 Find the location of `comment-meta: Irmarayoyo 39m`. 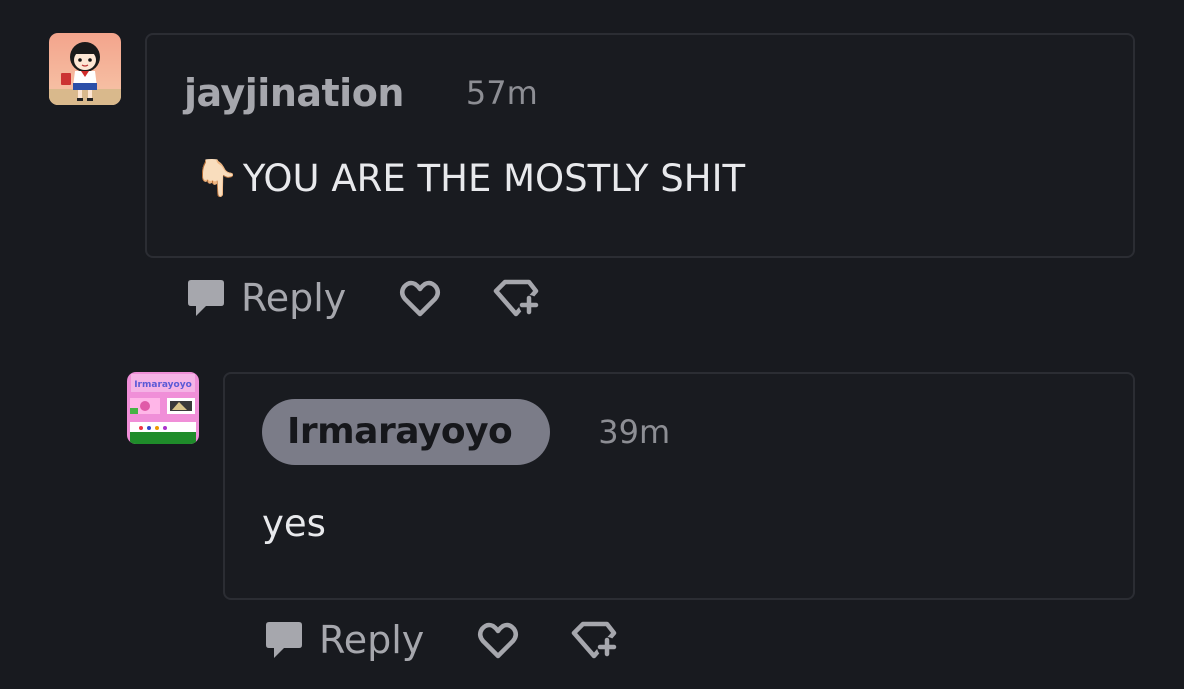

comment-meta: Irmarayoyo 39m is located at coordinates (466, 432).